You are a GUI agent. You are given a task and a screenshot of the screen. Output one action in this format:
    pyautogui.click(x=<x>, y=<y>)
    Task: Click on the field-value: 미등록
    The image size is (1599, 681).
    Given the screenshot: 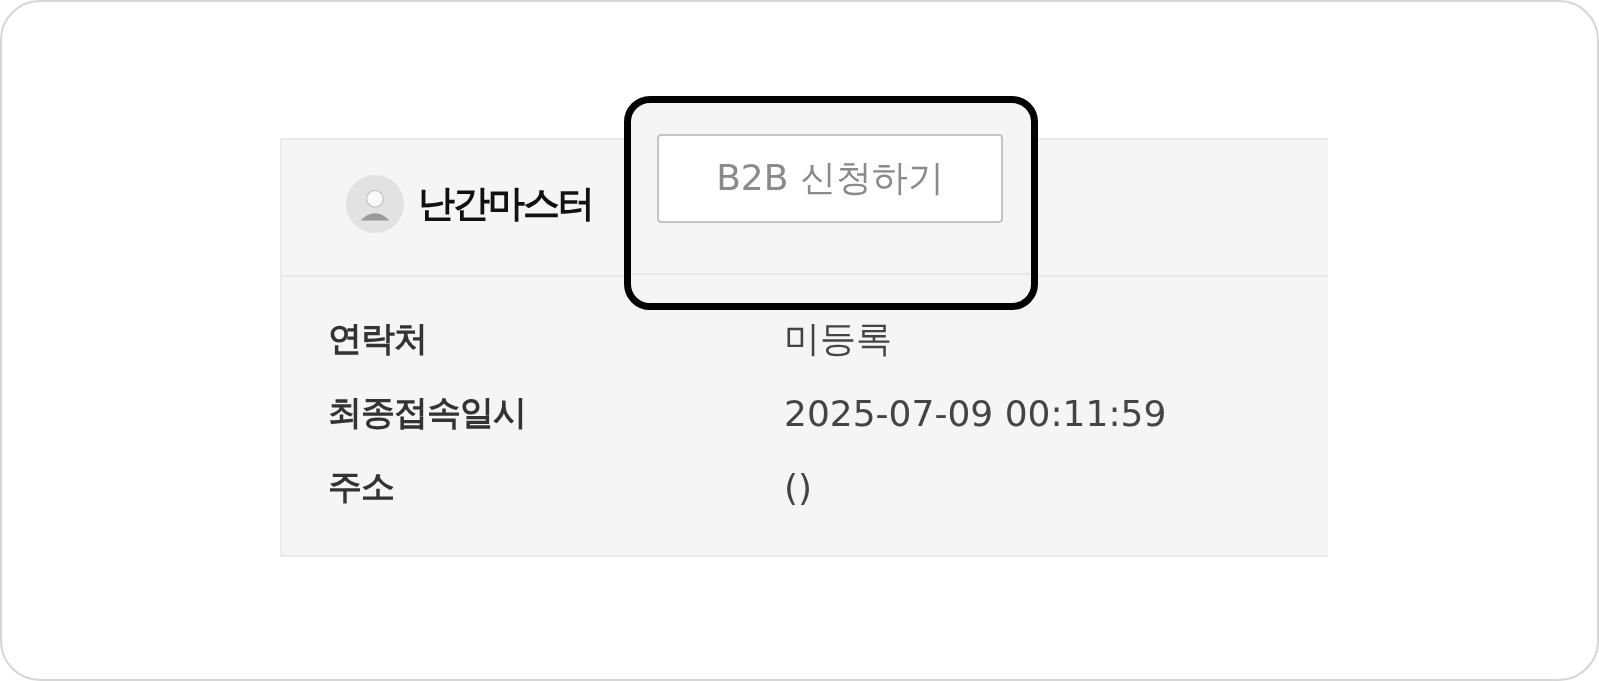 What is the action you would take?
    pyautogui.click(x=838, y=338)
    